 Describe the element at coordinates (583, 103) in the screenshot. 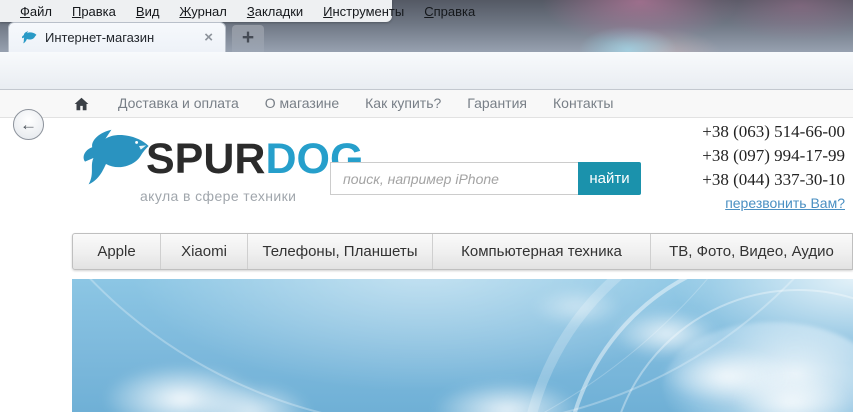

I see `site-nav-link: Контакты` at that location.